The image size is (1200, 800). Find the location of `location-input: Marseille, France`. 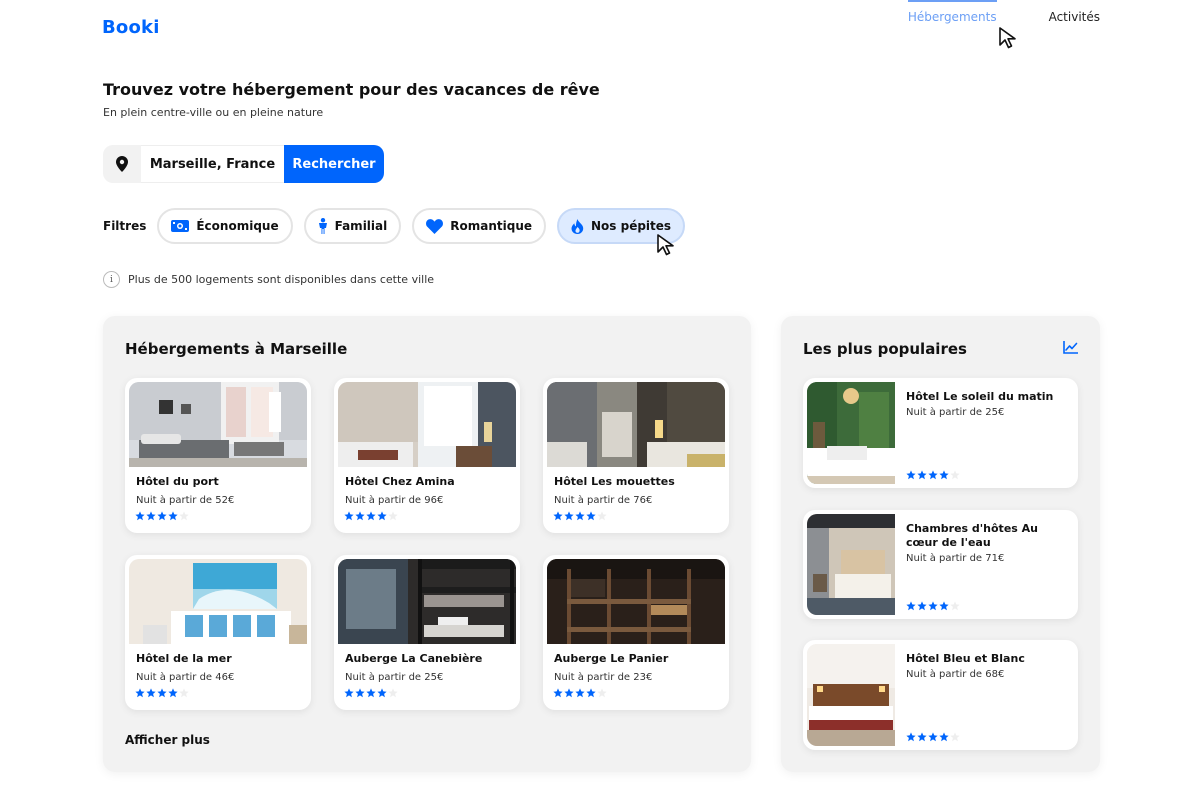

location-input: Marseille, France is located at coordinates (212, 164).